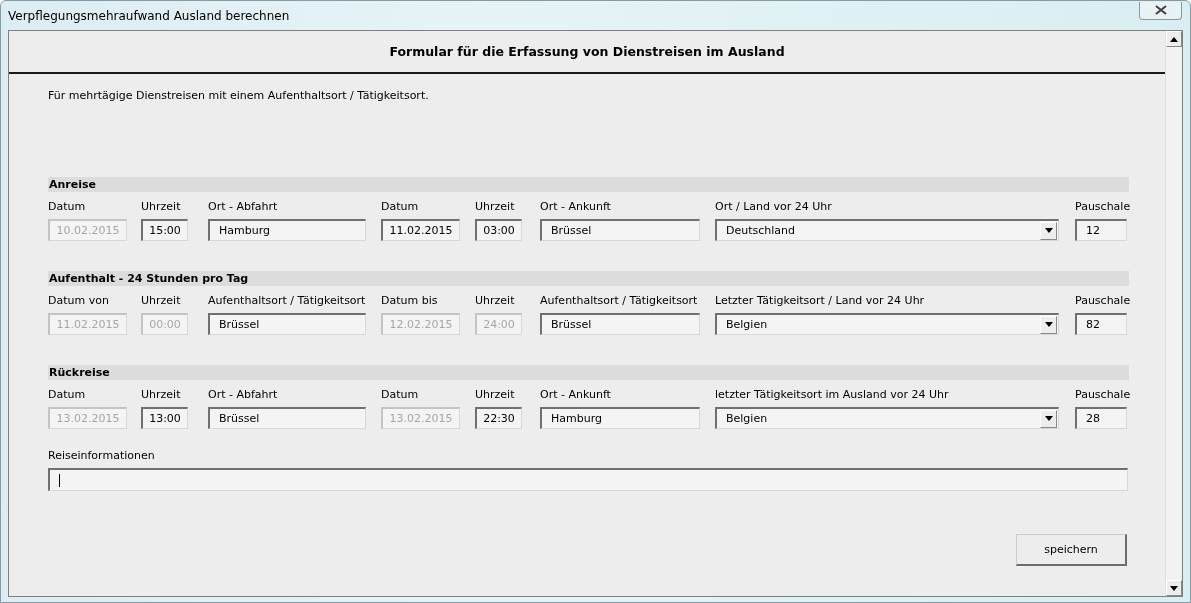 Image resolution: width=1191 pixels, height=603 pixels. I want to click on amount-field: 28, so click(1101, 418).